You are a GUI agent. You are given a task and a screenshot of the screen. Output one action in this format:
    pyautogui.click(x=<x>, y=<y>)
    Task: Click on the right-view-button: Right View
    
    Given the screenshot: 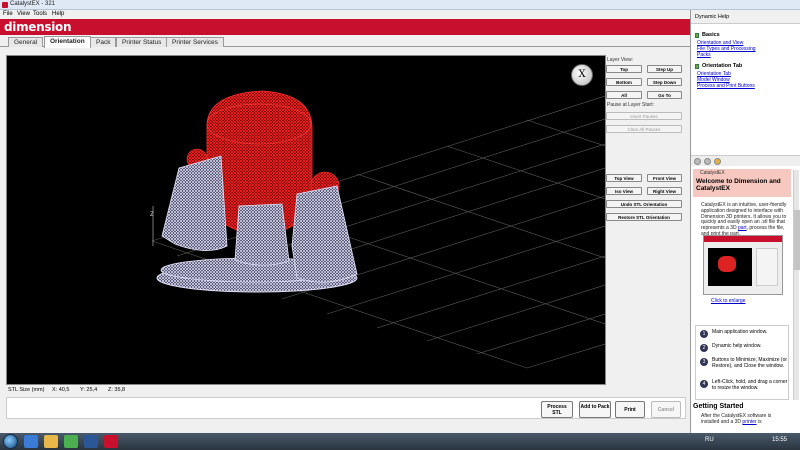 What is the action you would take?
    pyautogui.click(x=664, y=191)
    